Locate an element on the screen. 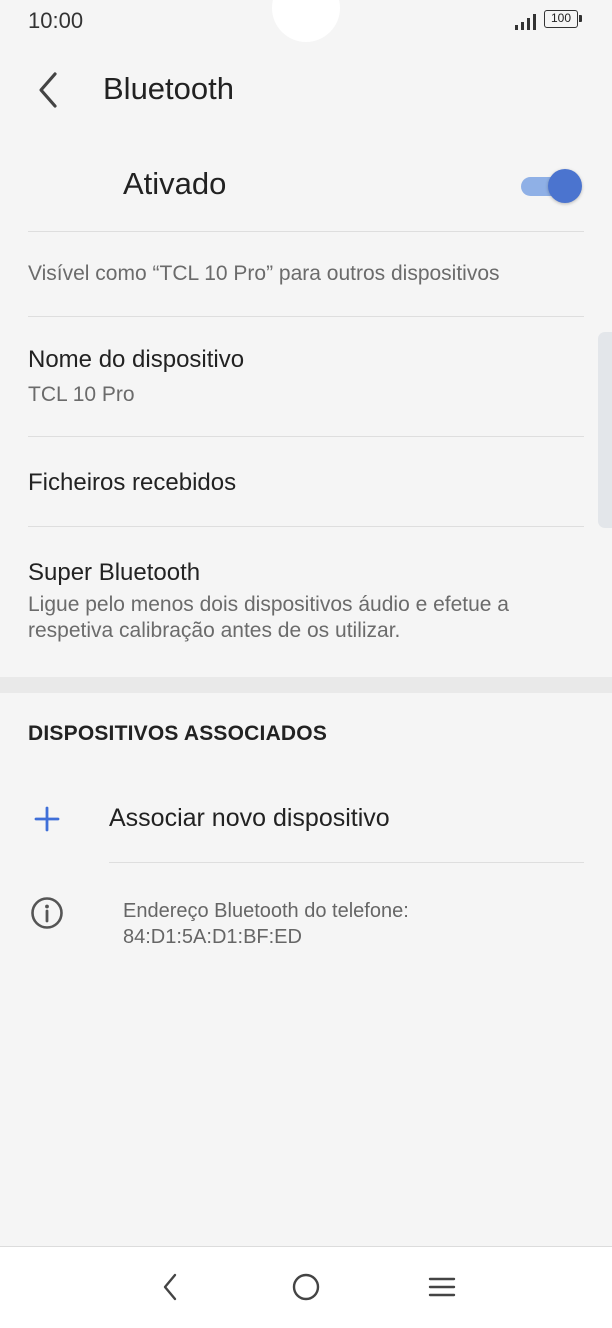  bluetooth-switch is located at coordinates (551, 186).